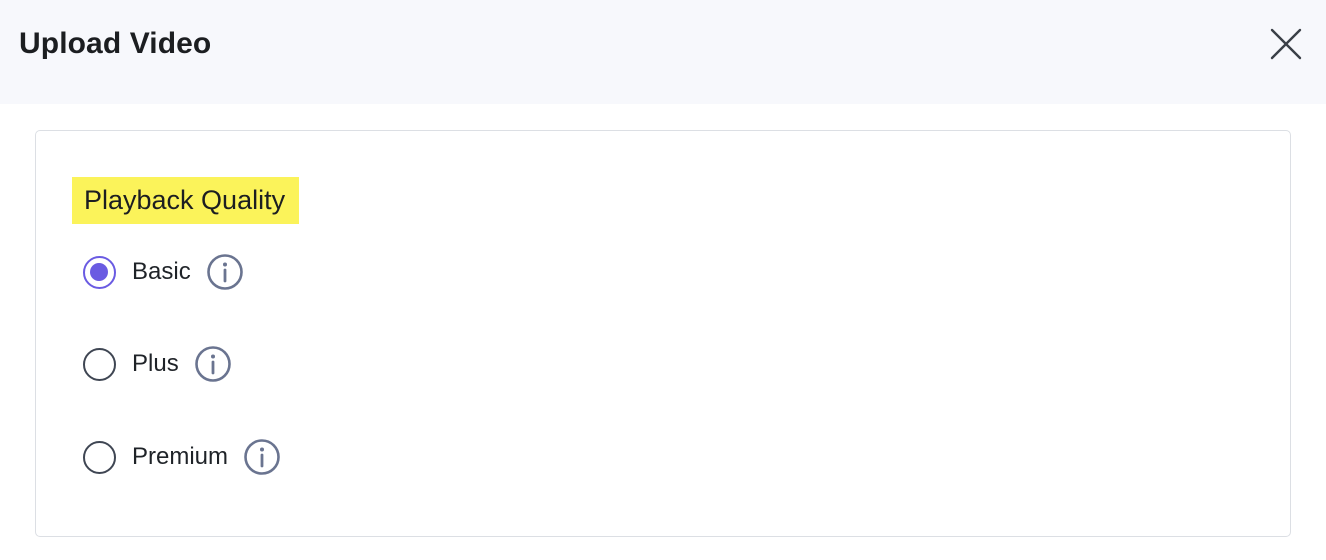 The height and width of the screenshot is (560, 1326). I want to click on quality-option-label: Basic, so click(161, 271).